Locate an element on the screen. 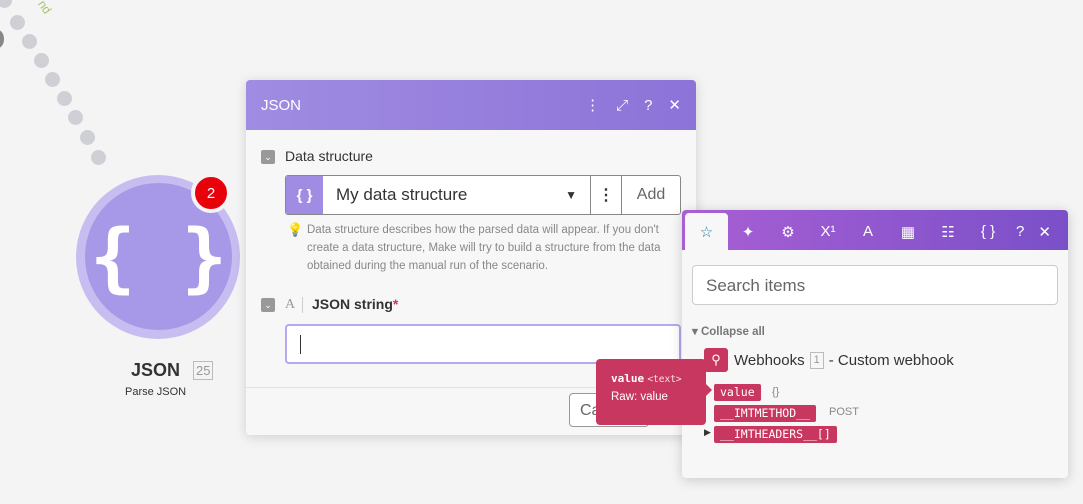 The height and width of the screenshot is (504, 1083). data-structure-select: My data structure ▼ is located at coordinates (457, 195).